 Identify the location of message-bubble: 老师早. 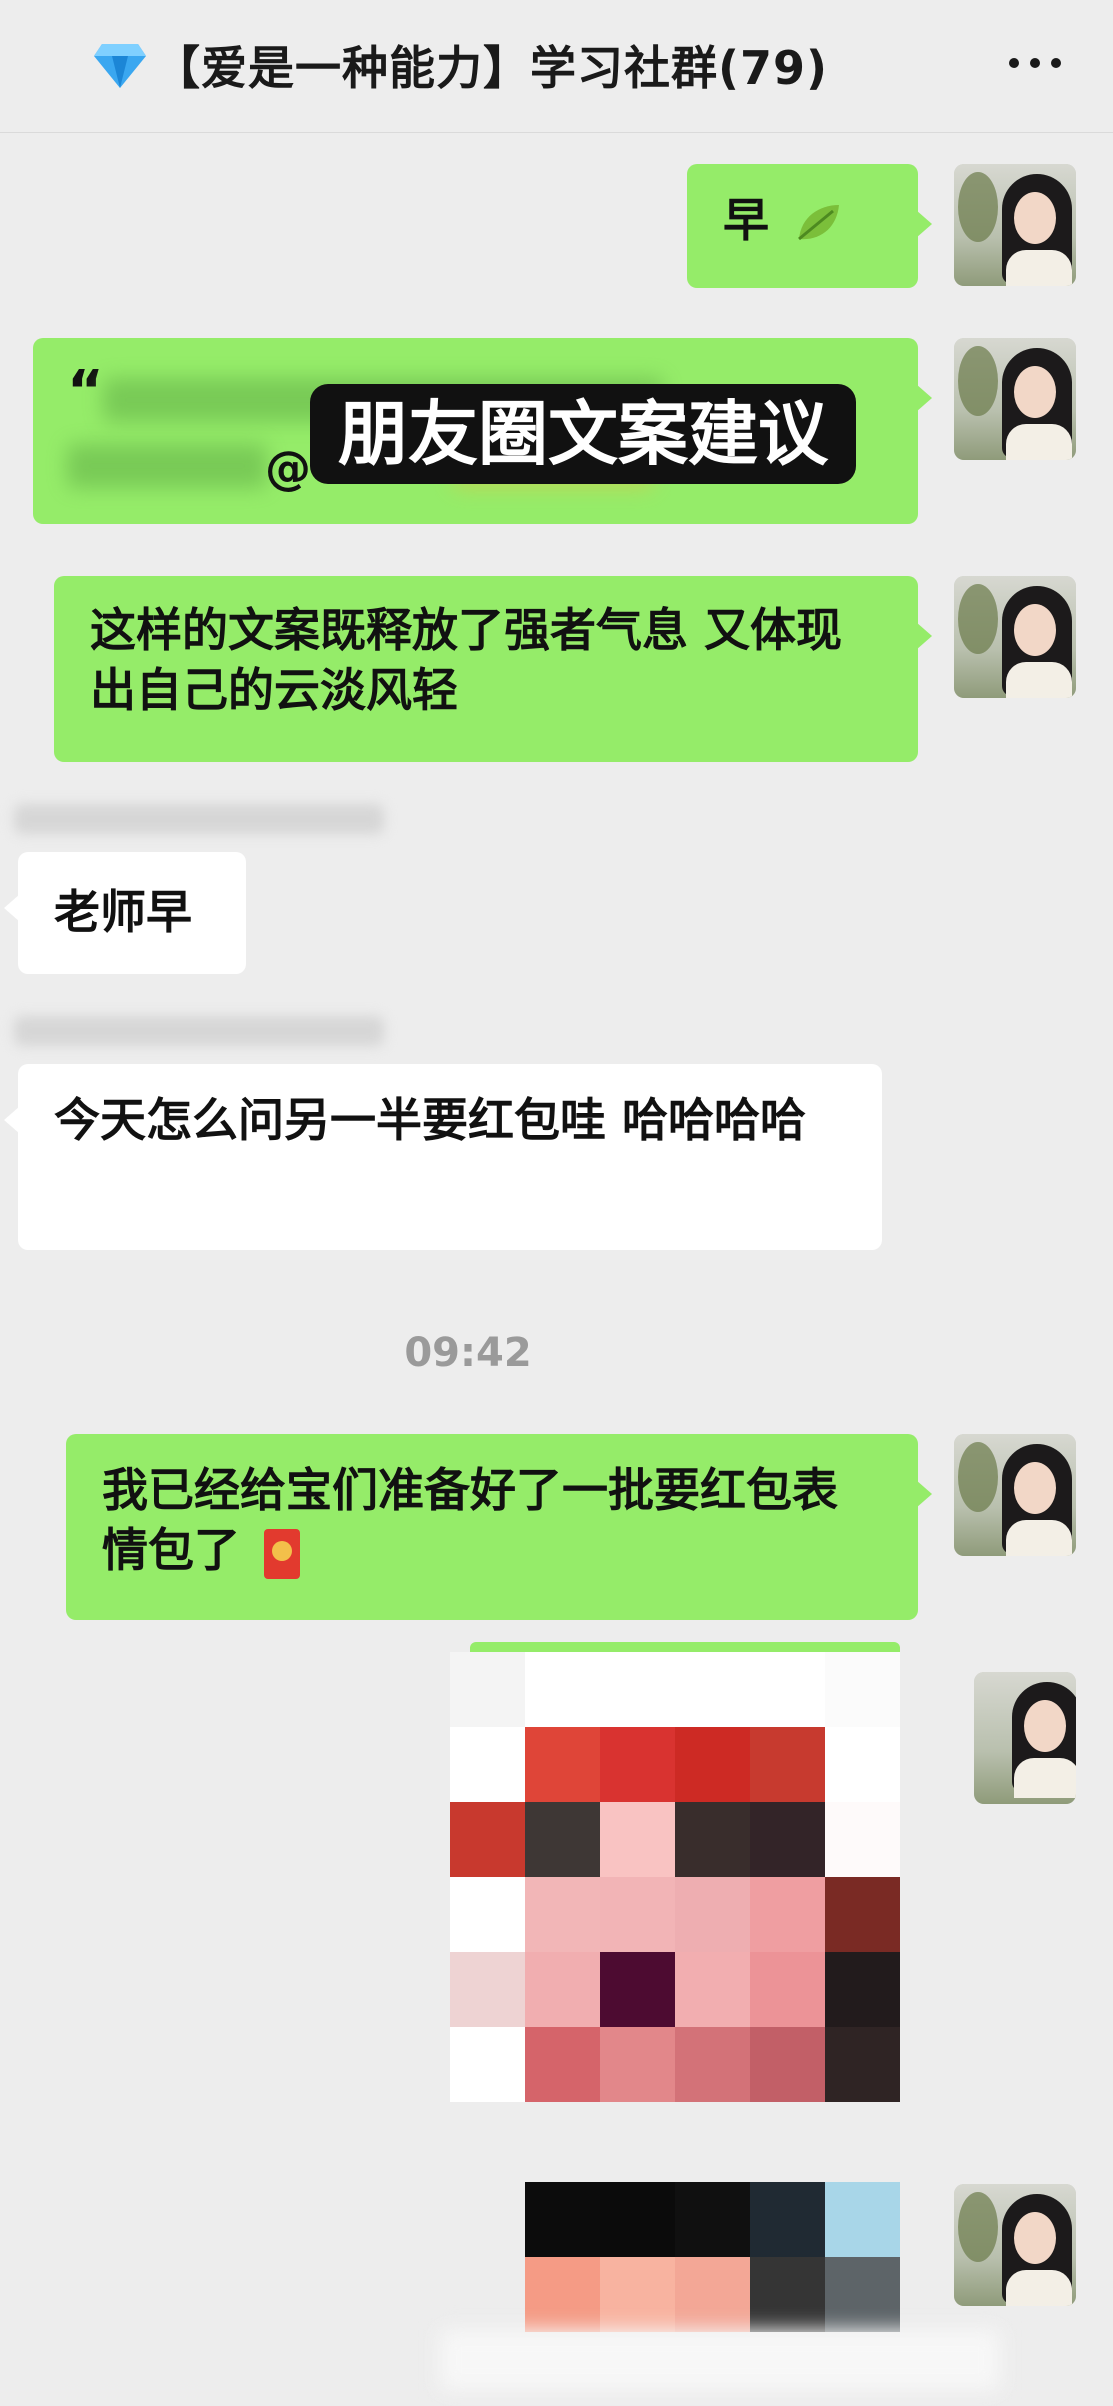
(125, 913).